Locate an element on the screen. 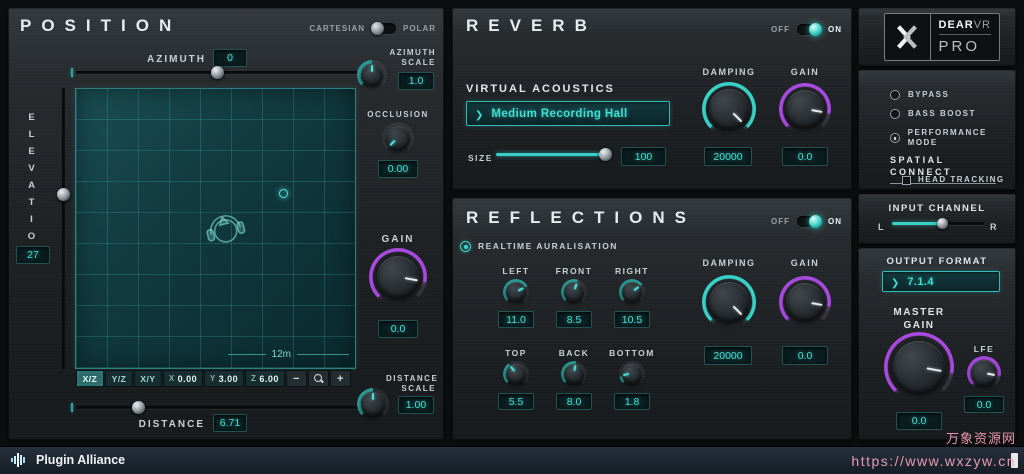 The width and height of the screenshot is (1024, 474). reflections-gain-value: 0.0 is located at coordinates (805, 355).